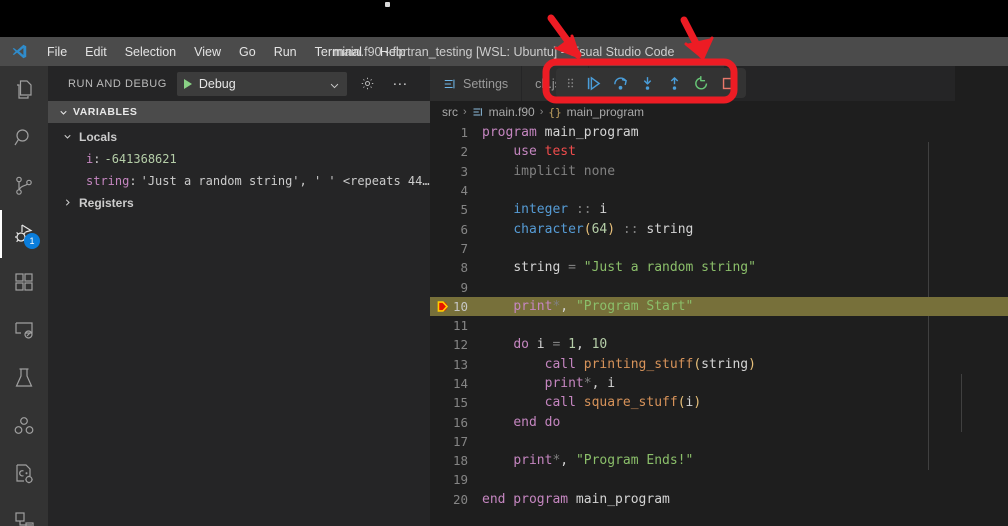 The width and height of the screenshot is (1008, 526). What do you see at coordinates (745, 383) in the screenshot?
I see `code-line-text: print*, i` at bounding box center [745, 383].